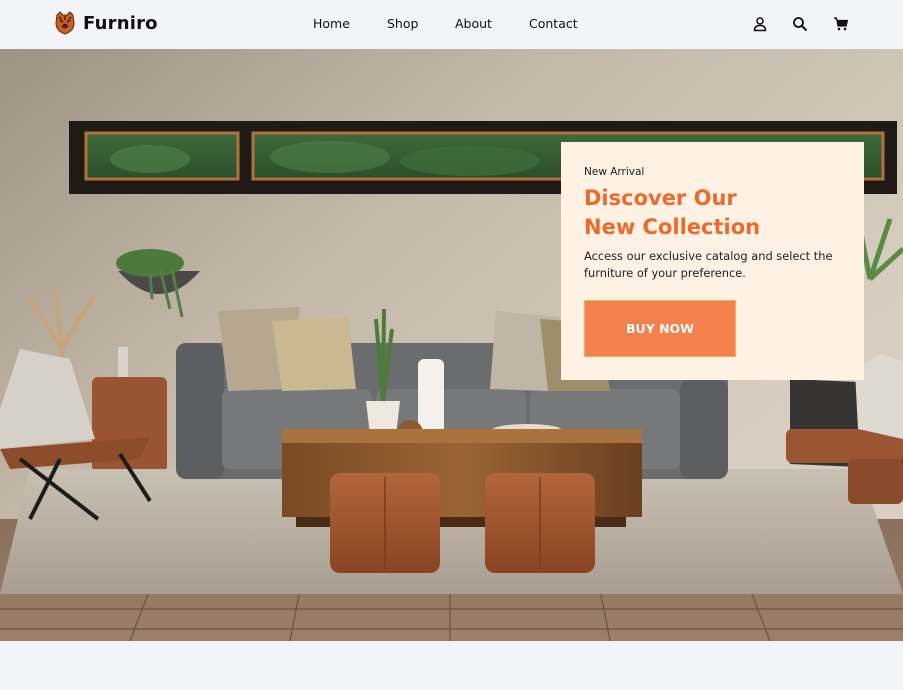 The image size is (903, 690). What do you see at coordinates (553, 23) in the screenshot?
I see `nav-contact: Contact` at bounding box center [553, 23].